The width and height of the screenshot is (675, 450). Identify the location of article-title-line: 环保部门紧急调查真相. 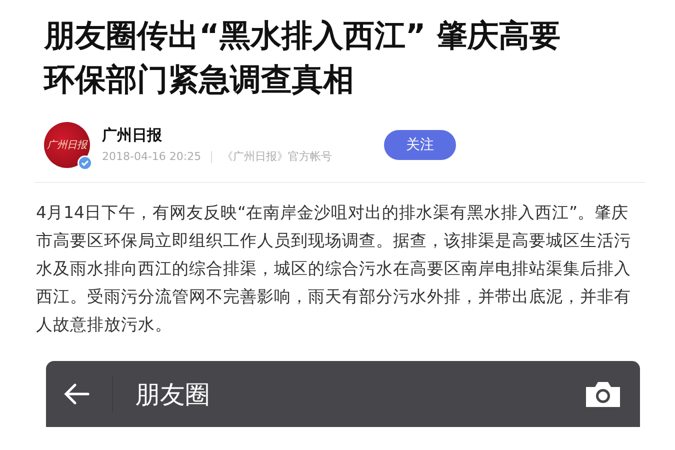
(199, 80).